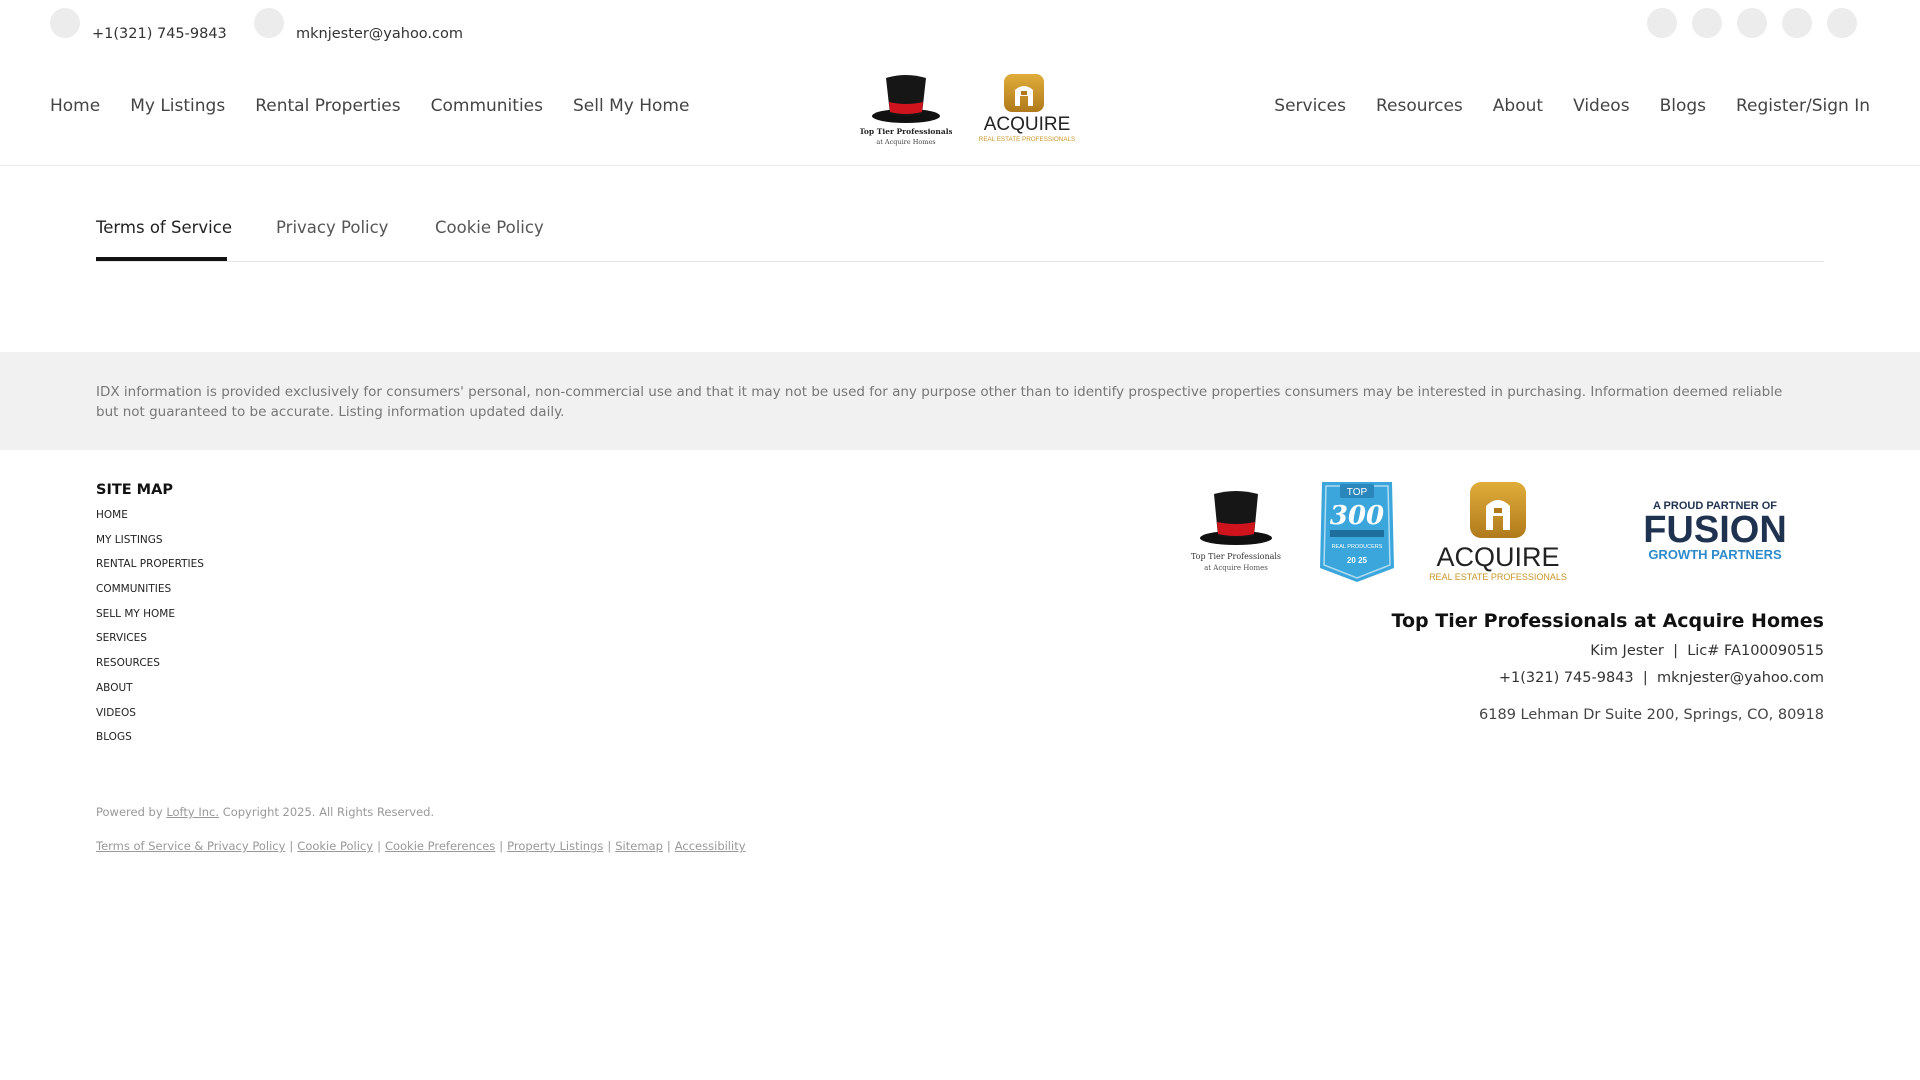 Image resolution: width=1920 pixels, height=1080 pixels. What do you see at coordinates (332, 227) in the screenshot?
I see `tab-privacy-policy: Privacy Policy` at bounding box center [332, 227].